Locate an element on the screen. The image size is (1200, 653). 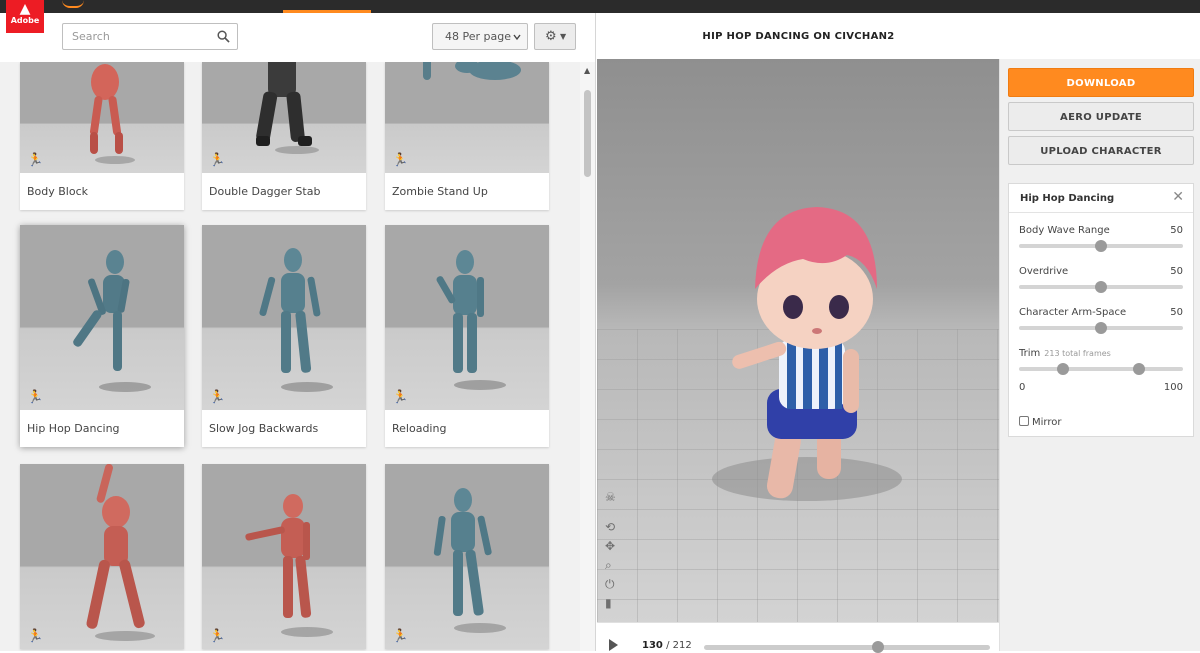
animation-card: 🏃 Slow Jog Backwards is located at coordinates (284, 336).